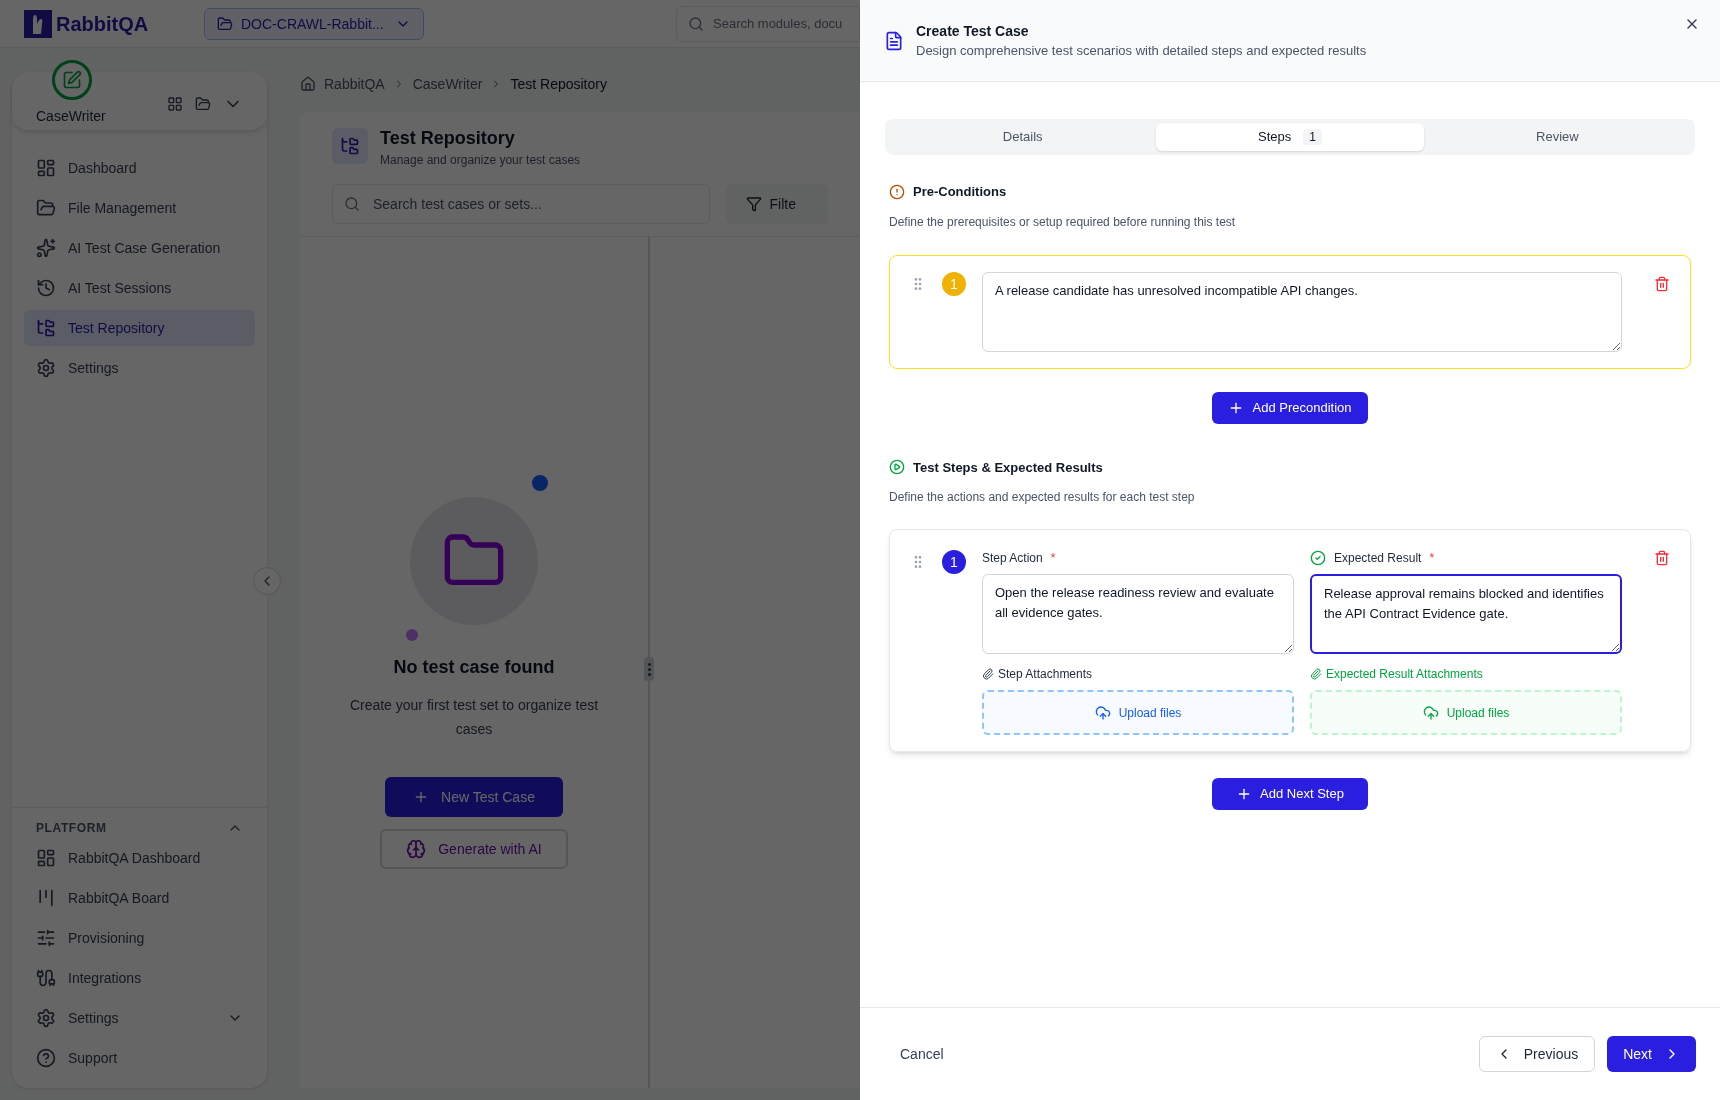  Describe the element at coordinates (46, 248) in the screenshot. I see `sparkles-icon` at that location.